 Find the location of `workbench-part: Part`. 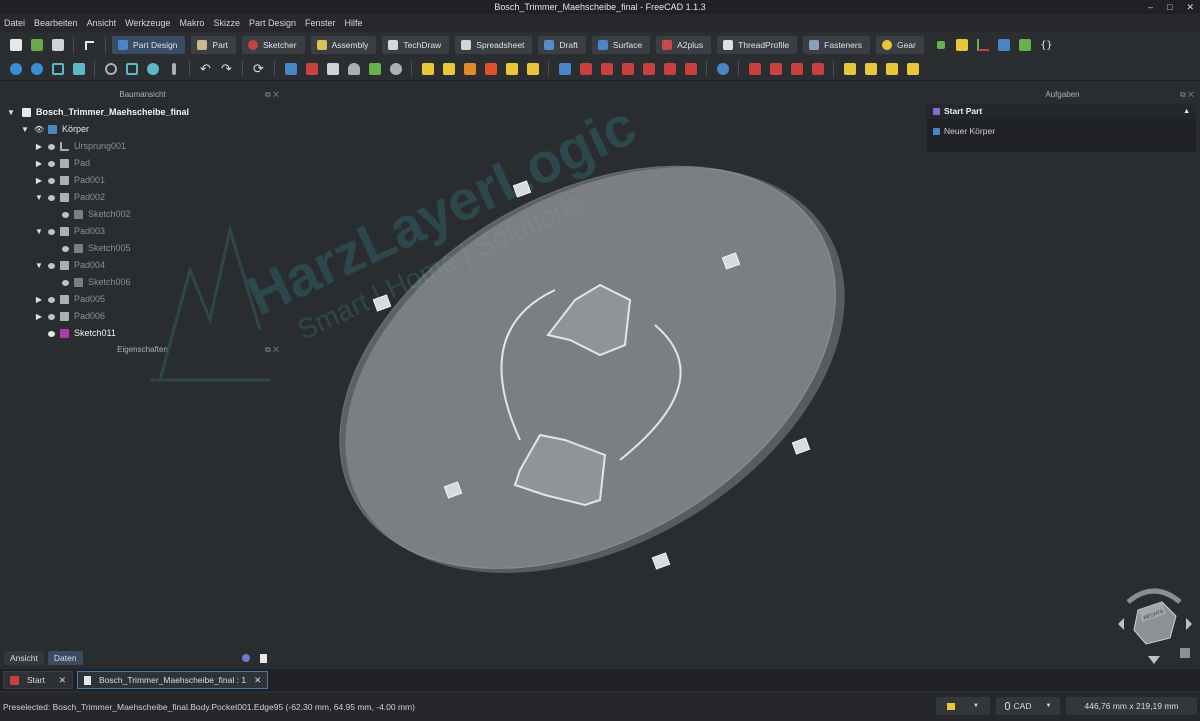

workbench-part: Part is located at coordinates (214, 45).